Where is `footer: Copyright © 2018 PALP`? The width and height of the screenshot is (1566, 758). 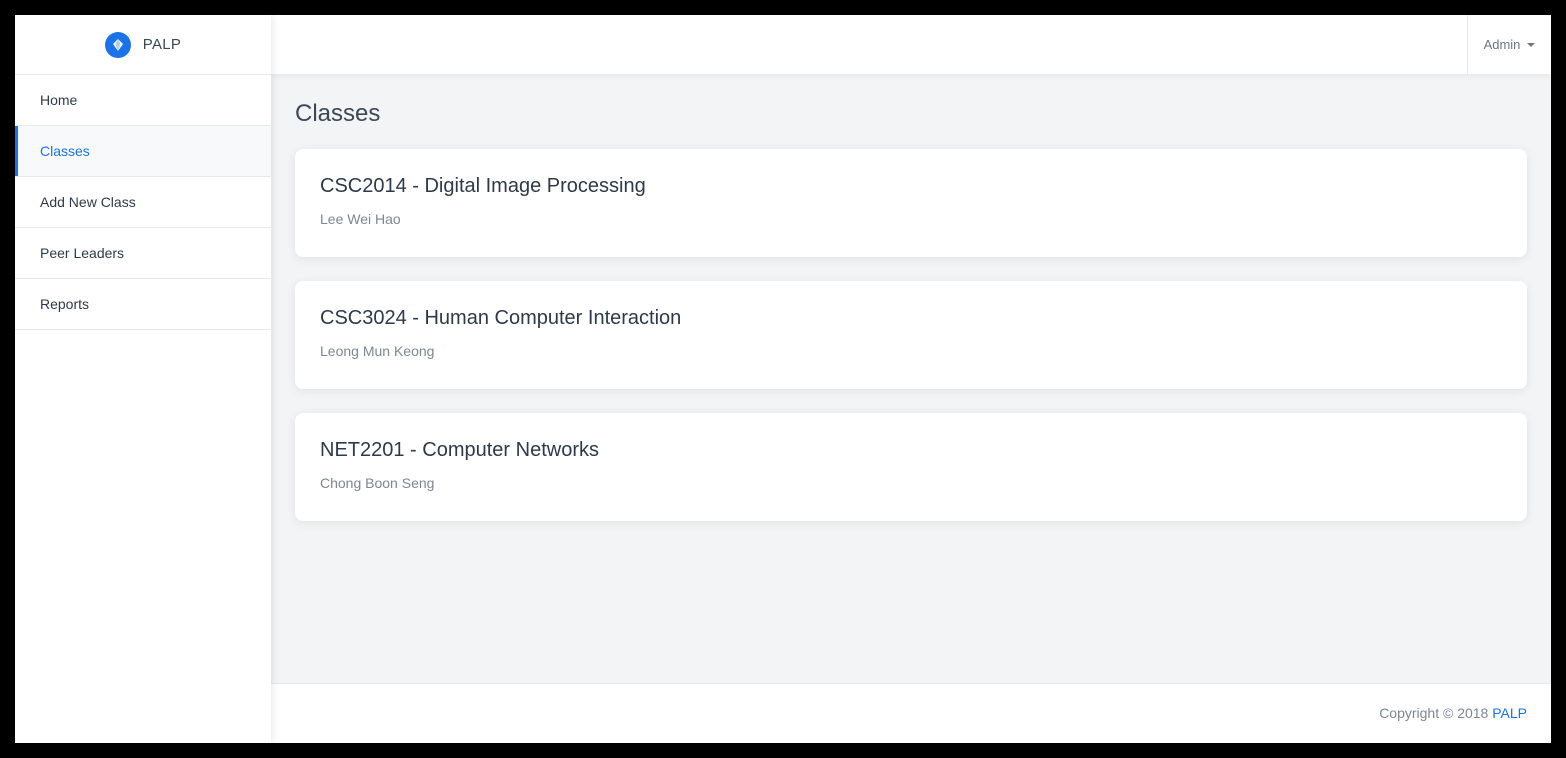 footer: Copyright © 2018 PALP is located at coordinates (911, 713).